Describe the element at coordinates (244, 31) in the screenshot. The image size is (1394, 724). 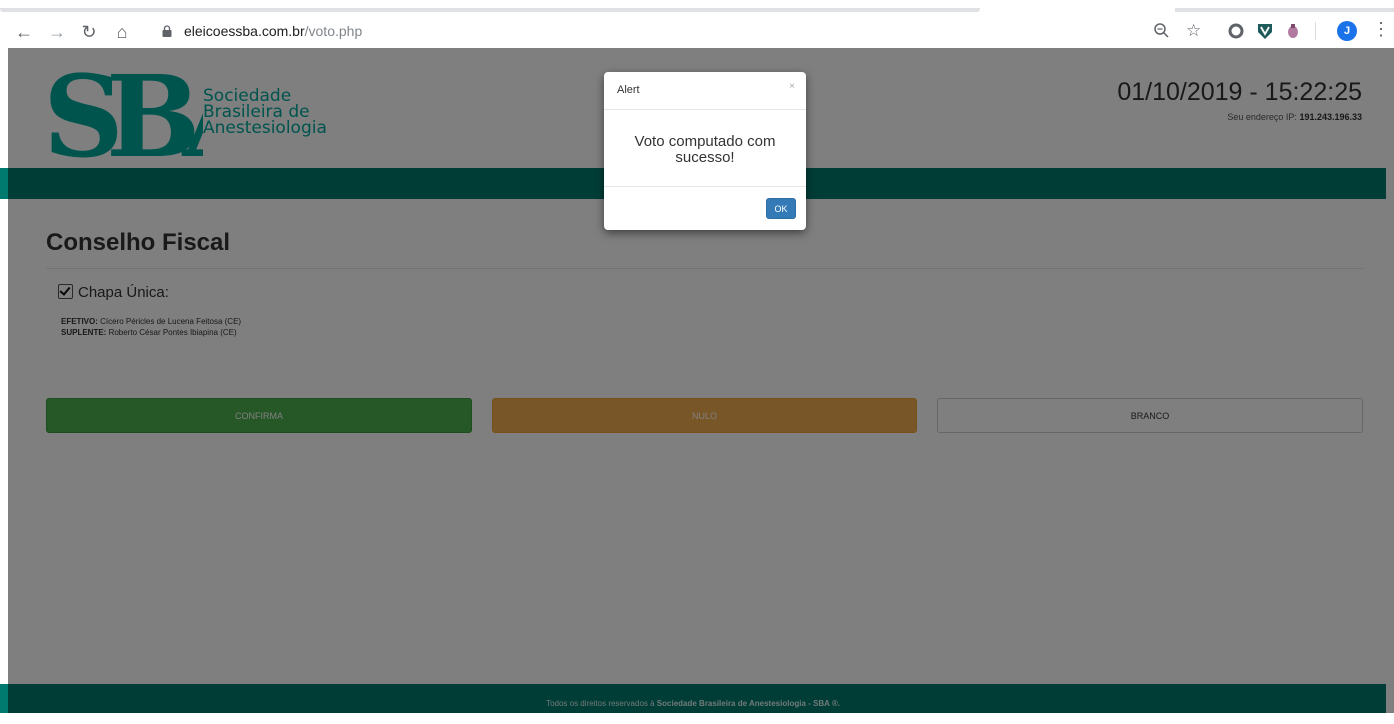
I see `url-domain: eleicoessba.com.br` at that location.